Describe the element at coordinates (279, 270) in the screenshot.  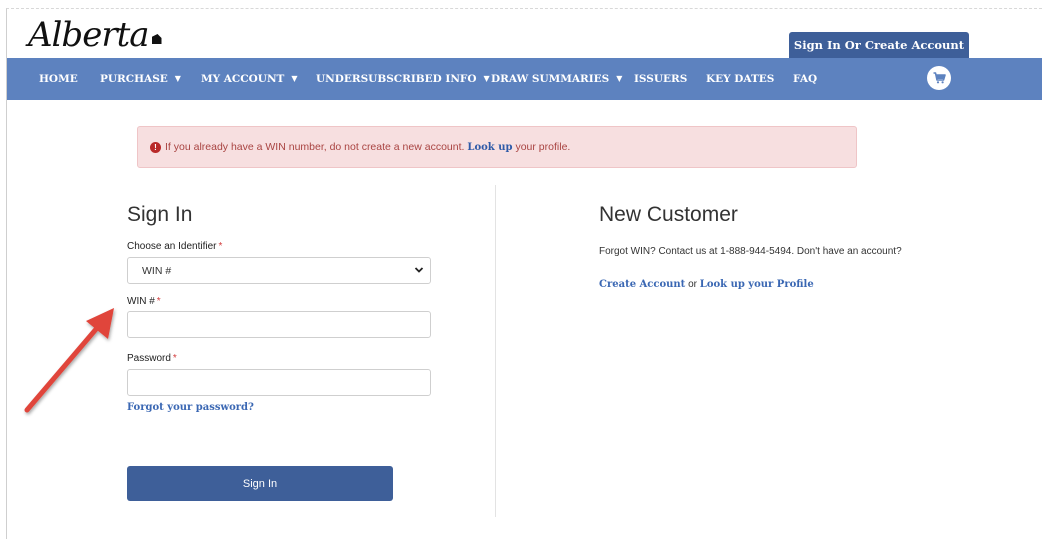
I see `identifier-select: WIN #` at that location.